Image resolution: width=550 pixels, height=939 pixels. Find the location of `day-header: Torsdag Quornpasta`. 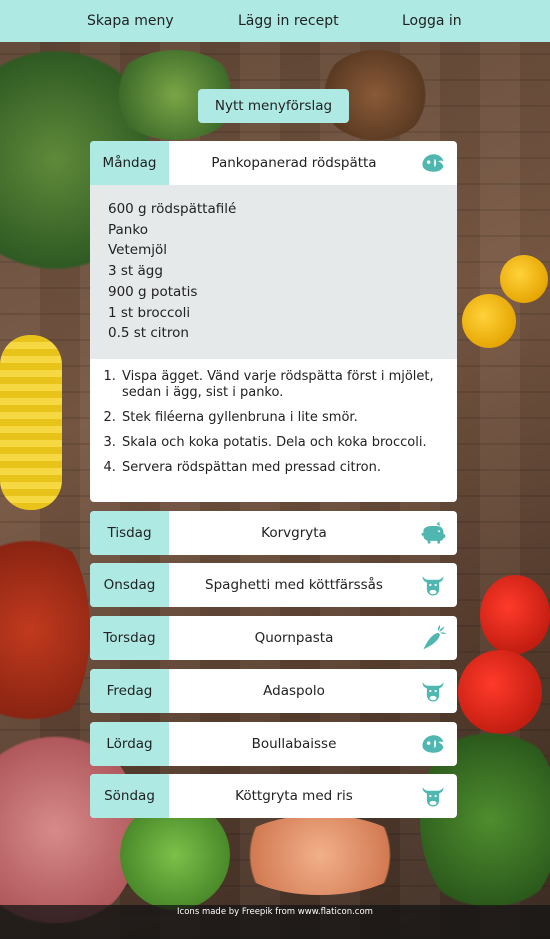

day-header: Torsdag Quornpasta is located at coordinates (273, 638).